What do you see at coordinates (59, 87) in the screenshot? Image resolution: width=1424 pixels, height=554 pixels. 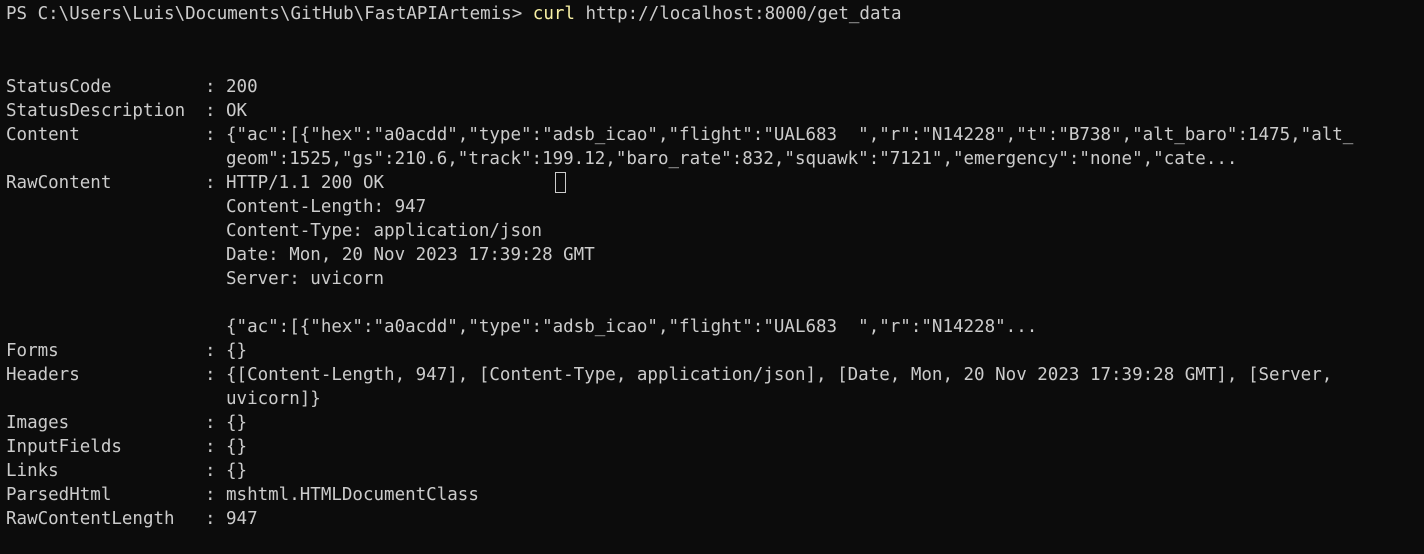 I see `status-code-key: StatusCode` at bounding box center [59, 87].